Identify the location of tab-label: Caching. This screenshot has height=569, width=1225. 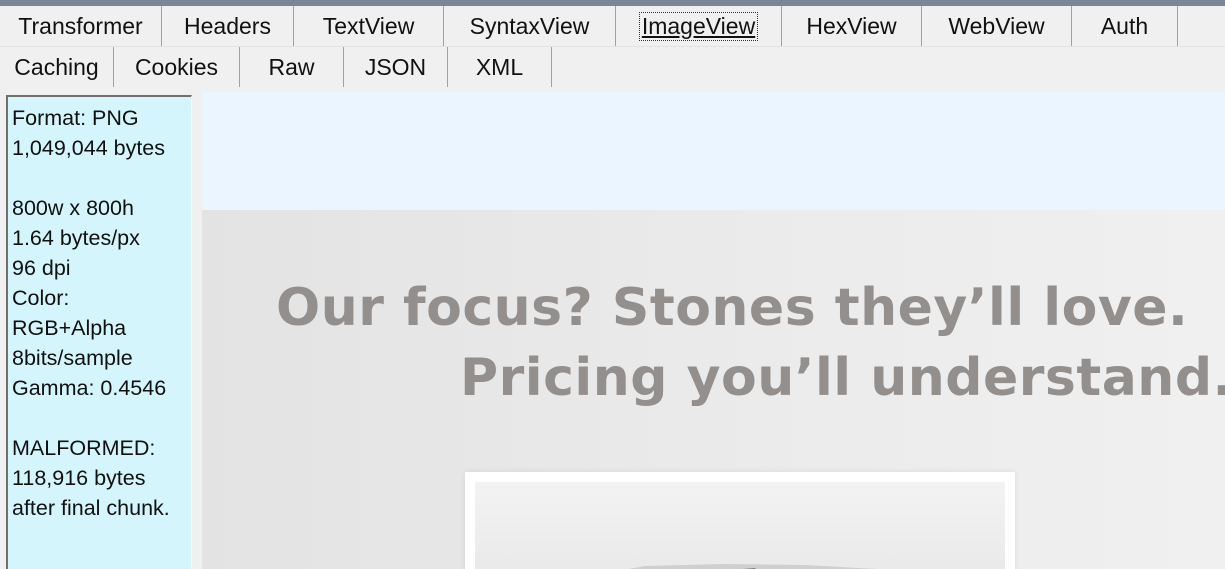
(56, 66).